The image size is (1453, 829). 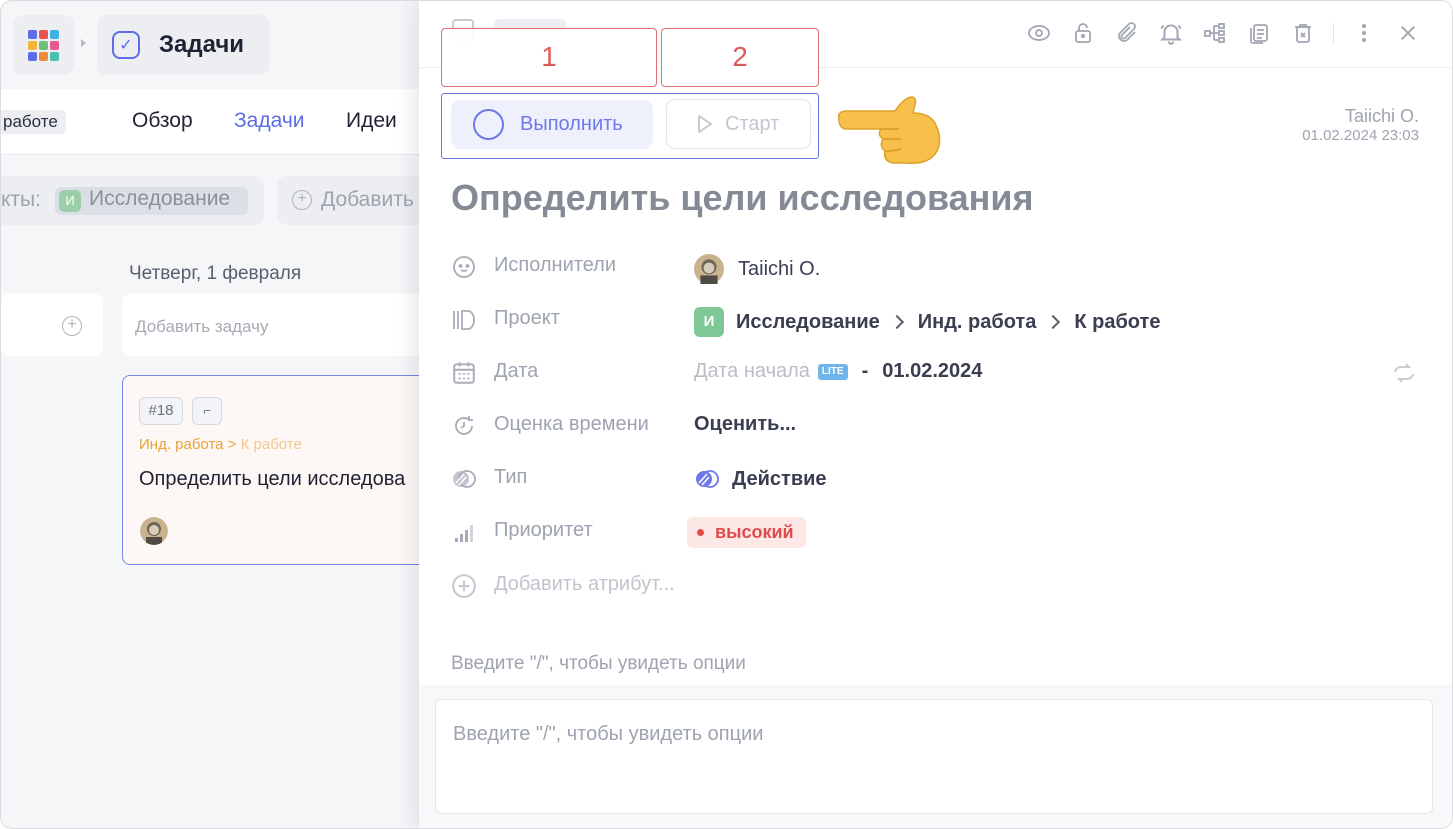 What do you see at coordinates (752, 371) in the screenshot?
I see `start-date-placeholder: Дата начала` at bounding box center [752, 371].